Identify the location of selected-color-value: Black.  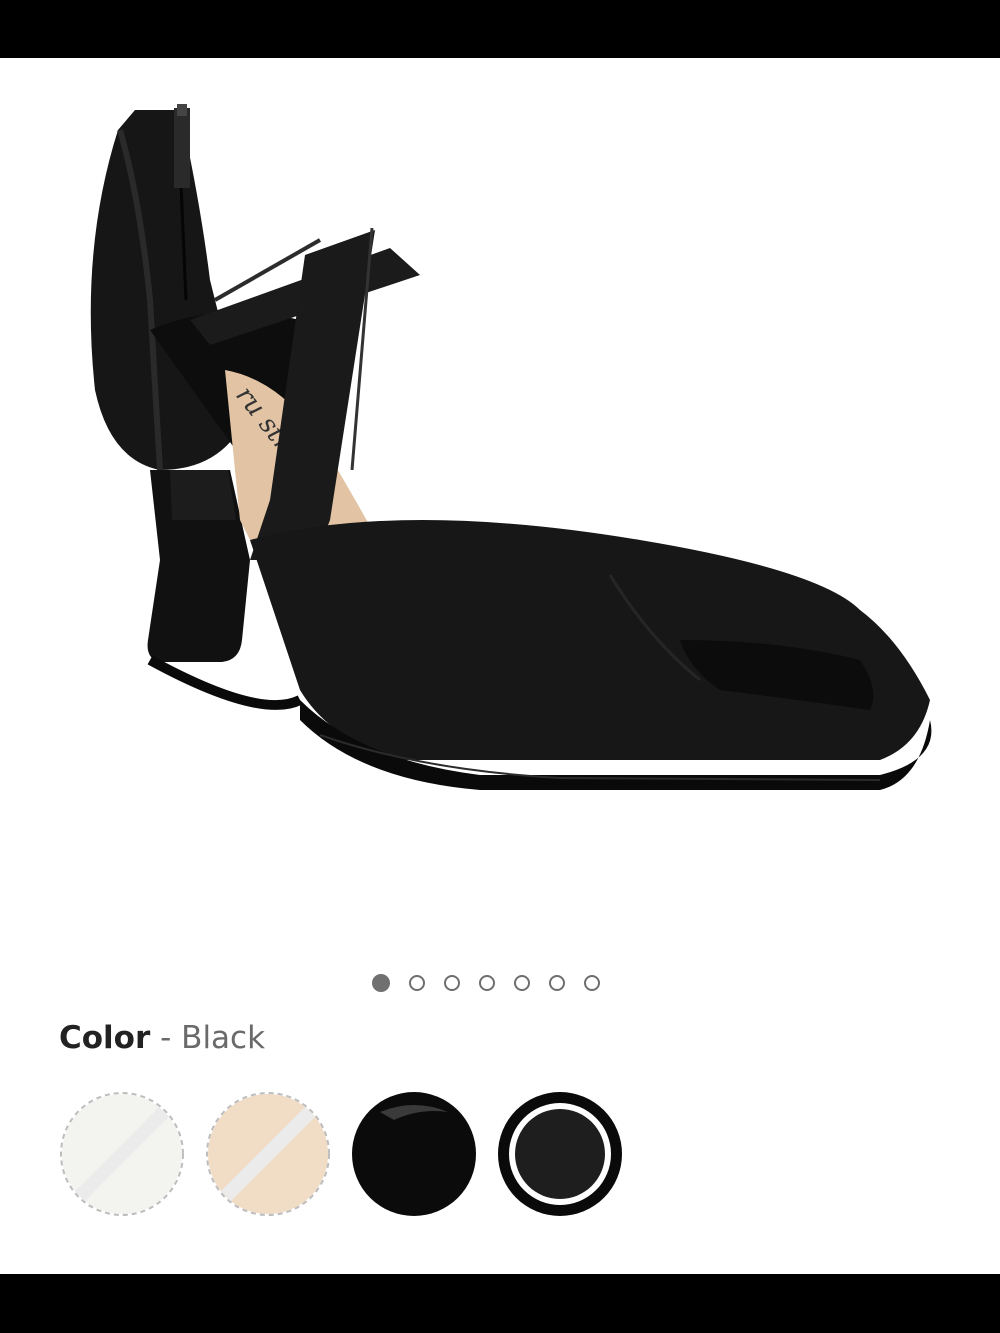
(223, 1038).